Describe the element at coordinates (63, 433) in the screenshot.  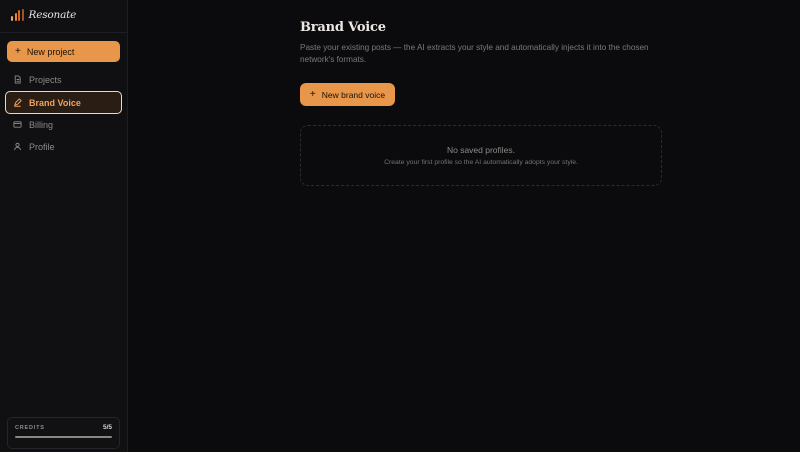
I see `credits-panel: CREDITS 5/5` at that location.